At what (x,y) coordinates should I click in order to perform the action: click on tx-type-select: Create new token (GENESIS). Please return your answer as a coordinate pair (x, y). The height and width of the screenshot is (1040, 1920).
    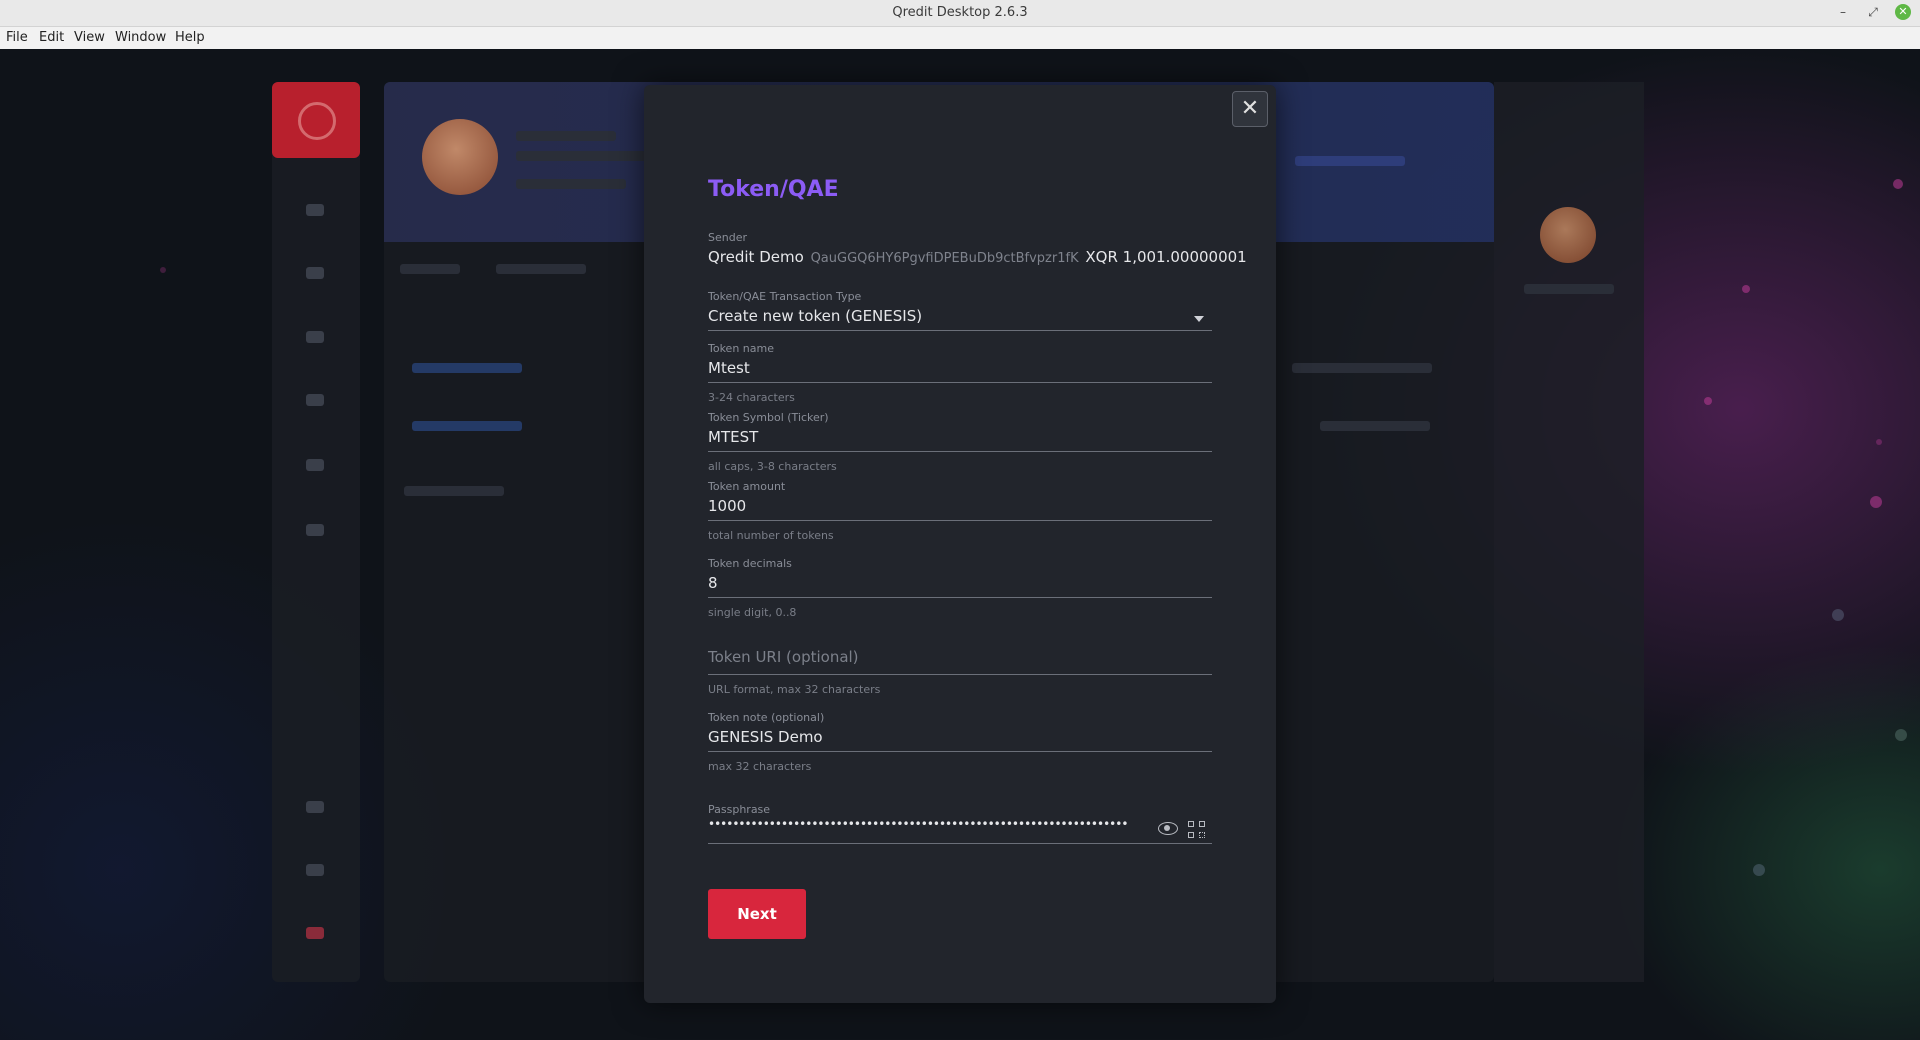
    Looking at the image, I should click on (815, 316).